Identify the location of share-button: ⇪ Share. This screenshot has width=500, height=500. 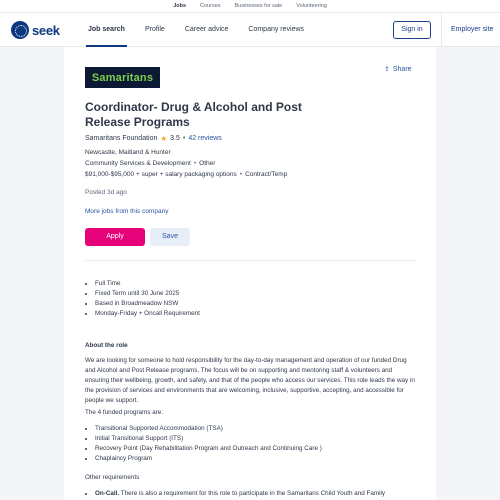
(398, 69).